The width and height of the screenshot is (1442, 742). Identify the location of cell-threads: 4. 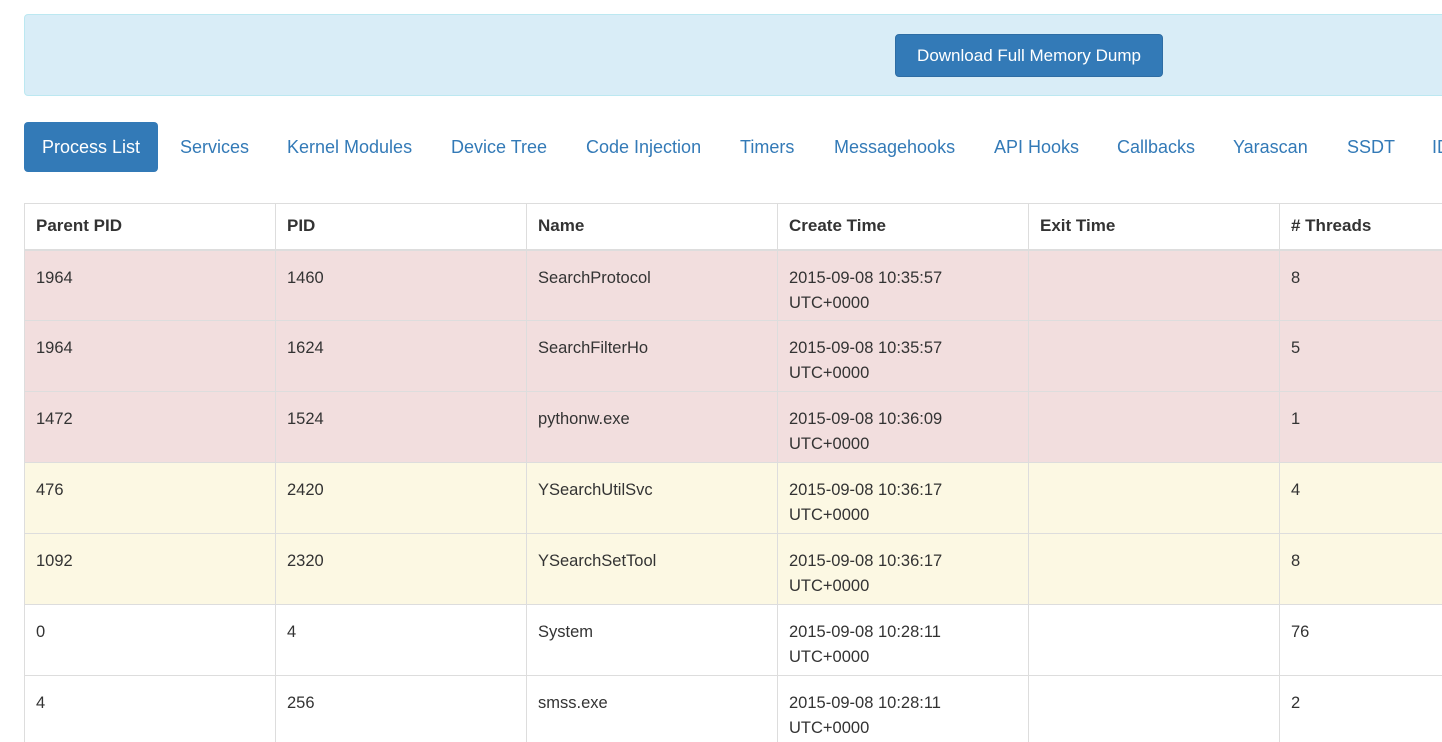
(1360, 498).